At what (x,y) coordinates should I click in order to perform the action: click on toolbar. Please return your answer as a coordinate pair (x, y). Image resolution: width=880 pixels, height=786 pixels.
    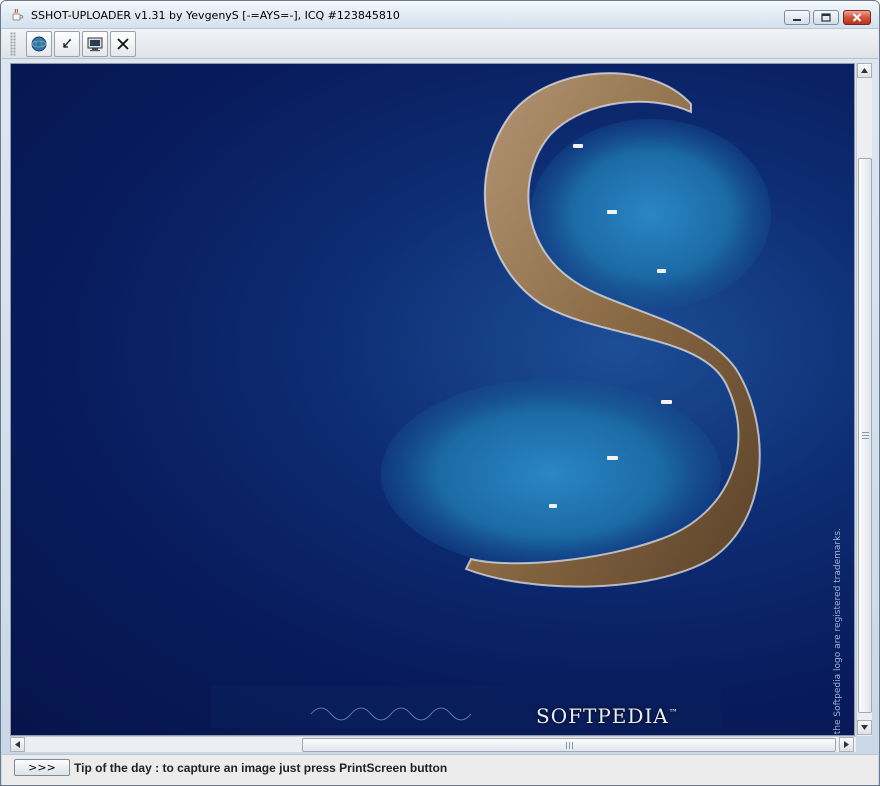
    Looking at the image, I should click on (440, 44).